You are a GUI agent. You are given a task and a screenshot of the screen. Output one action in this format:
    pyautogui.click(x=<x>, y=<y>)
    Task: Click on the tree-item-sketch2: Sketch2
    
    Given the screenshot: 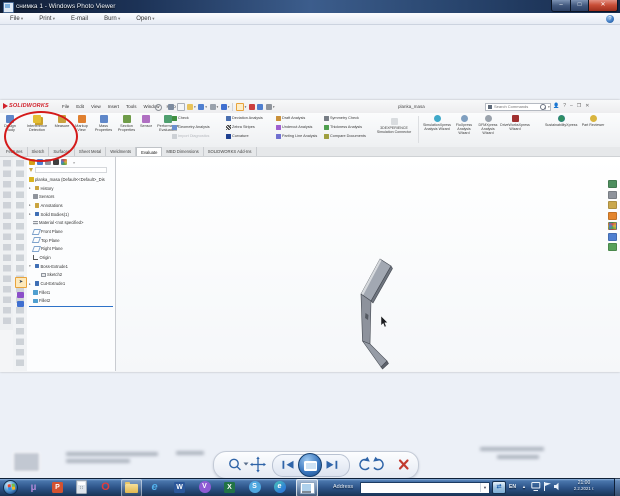 What is the action you would take?
    pyautogui.click(x=72, y=275)
    